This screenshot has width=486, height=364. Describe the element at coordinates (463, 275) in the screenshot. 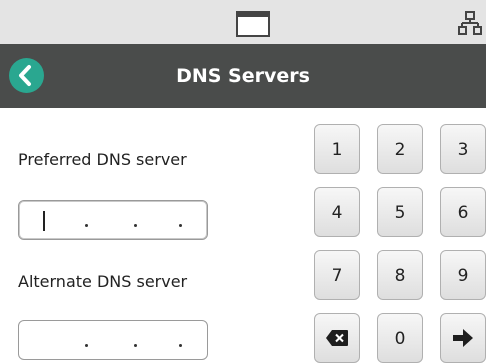

I see `key-9: 9` at that location.